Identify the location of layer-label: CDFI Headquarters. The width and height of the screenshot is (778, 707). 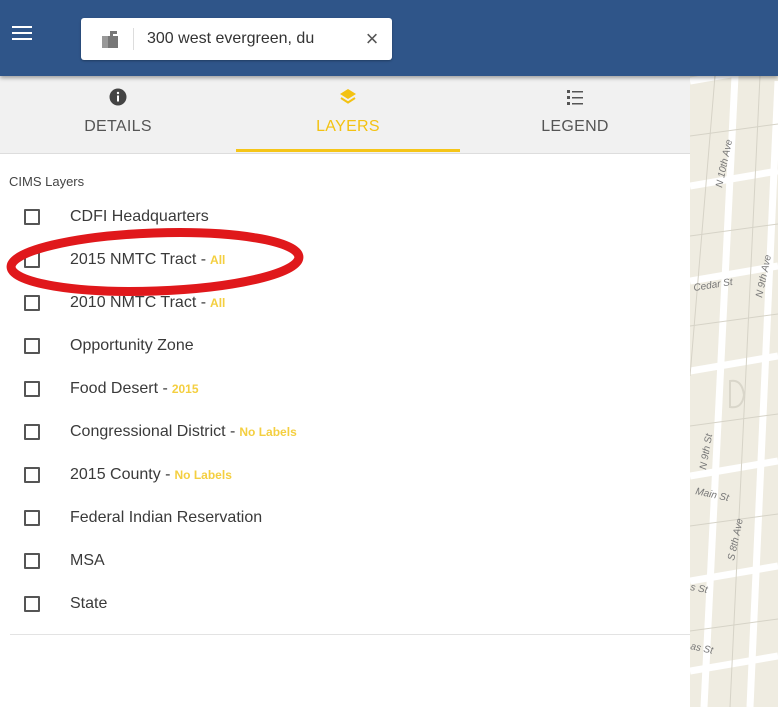
(139, 216).